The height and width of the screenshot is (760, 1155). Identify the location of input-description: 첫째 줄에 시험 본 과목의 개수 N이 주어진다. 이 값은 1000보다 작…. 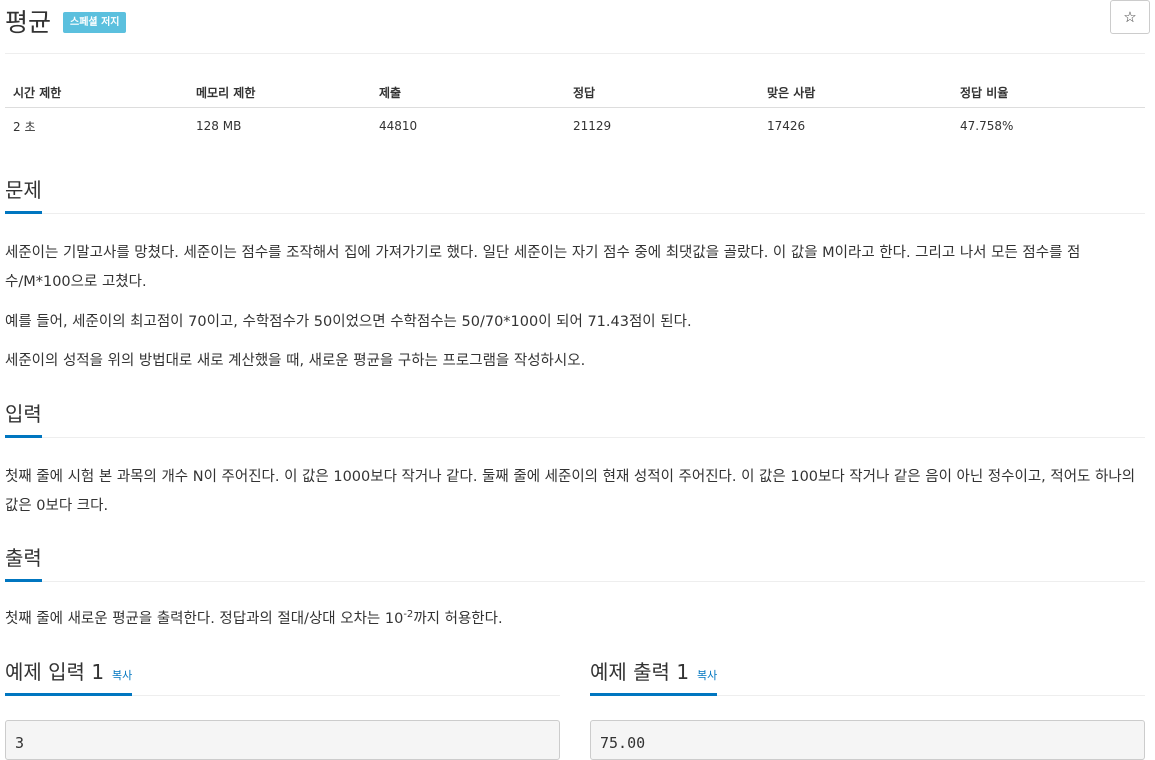
(570, 491).